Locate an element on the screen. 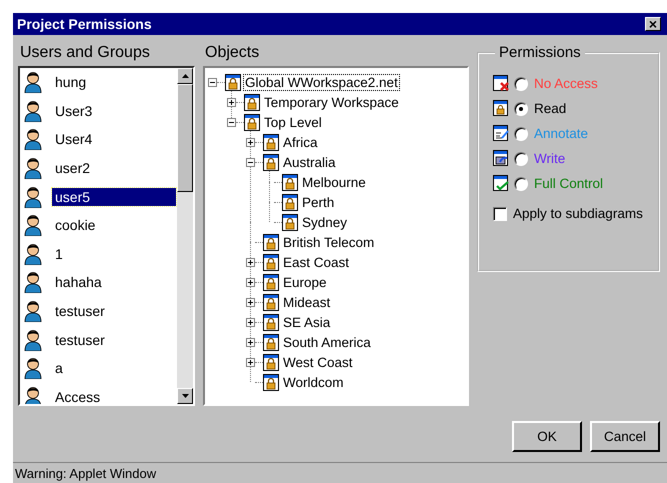  tree-item: Worldcom is located at coordinates (313, 382).